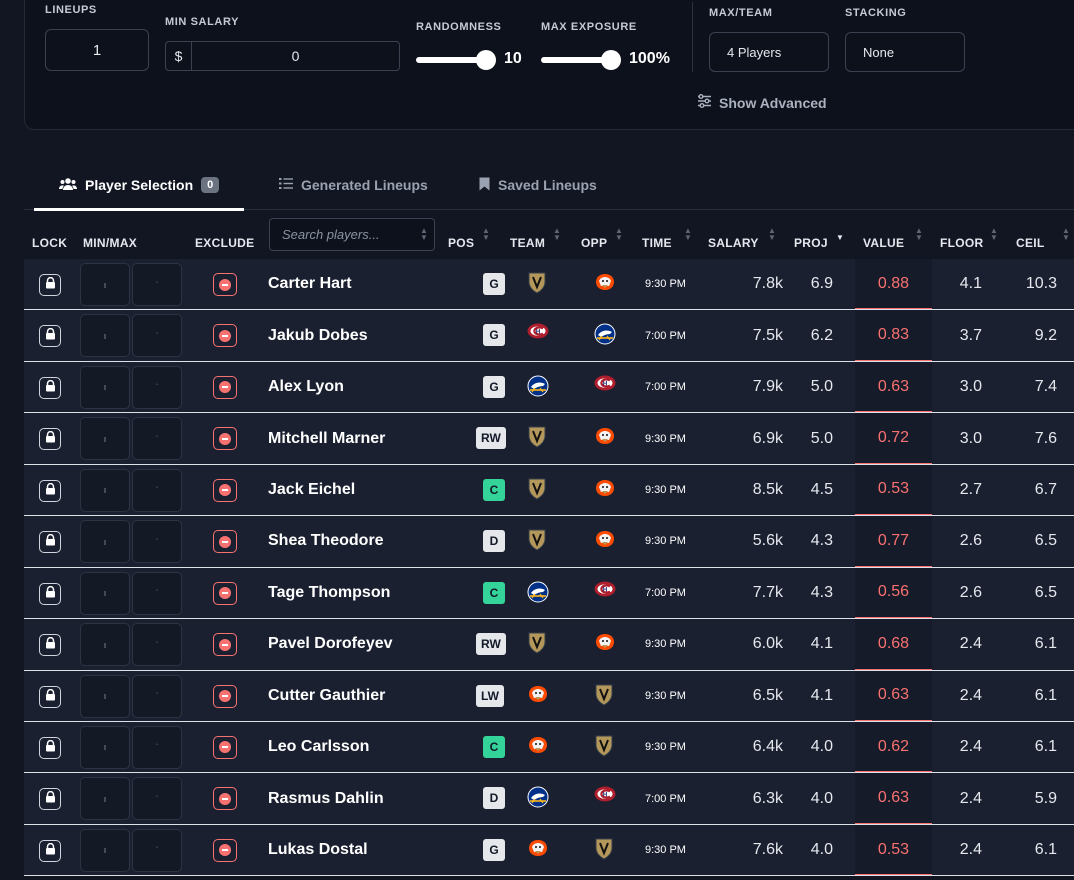 The height and width of the screenshot is (880, 1074). What do you see at coordinates (306, 387) in the screenshot?
I see `player-name: Alex Lyon` at bounding box center [306, 387].